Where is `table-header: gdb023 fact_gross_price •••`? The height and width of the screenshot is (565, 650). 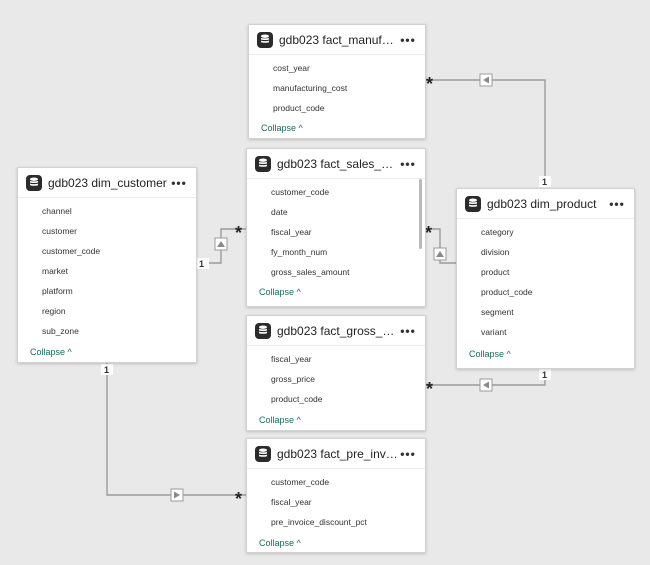 table-header: gdb023 fact_gross_price ••• is located at coordinates (336, 331).